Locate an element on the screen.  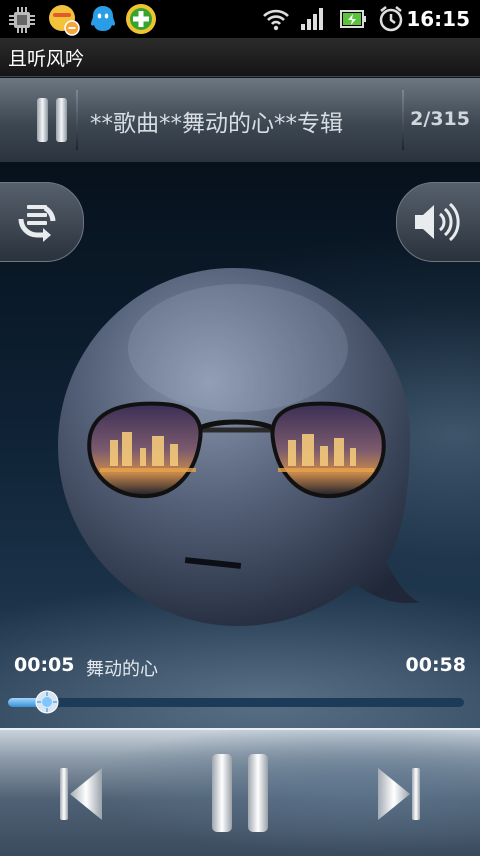
wifi-icon is located at coordinates (276, 21).